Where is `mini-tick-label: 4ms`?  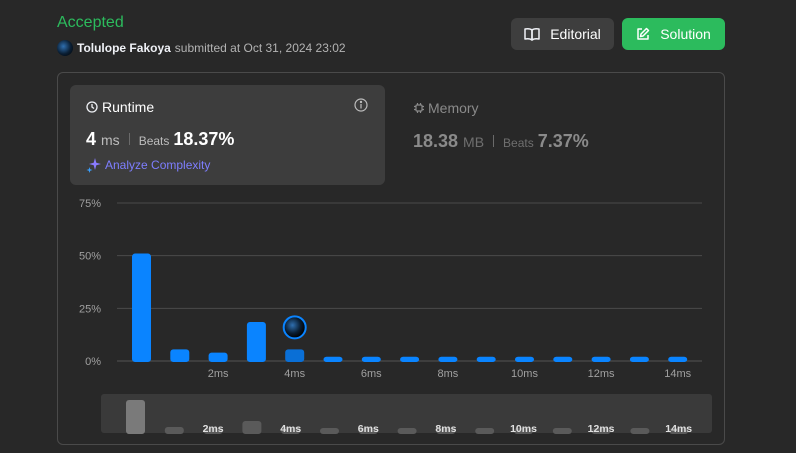
mini-tick-label: 4ms is located at coordinates (290, 429).